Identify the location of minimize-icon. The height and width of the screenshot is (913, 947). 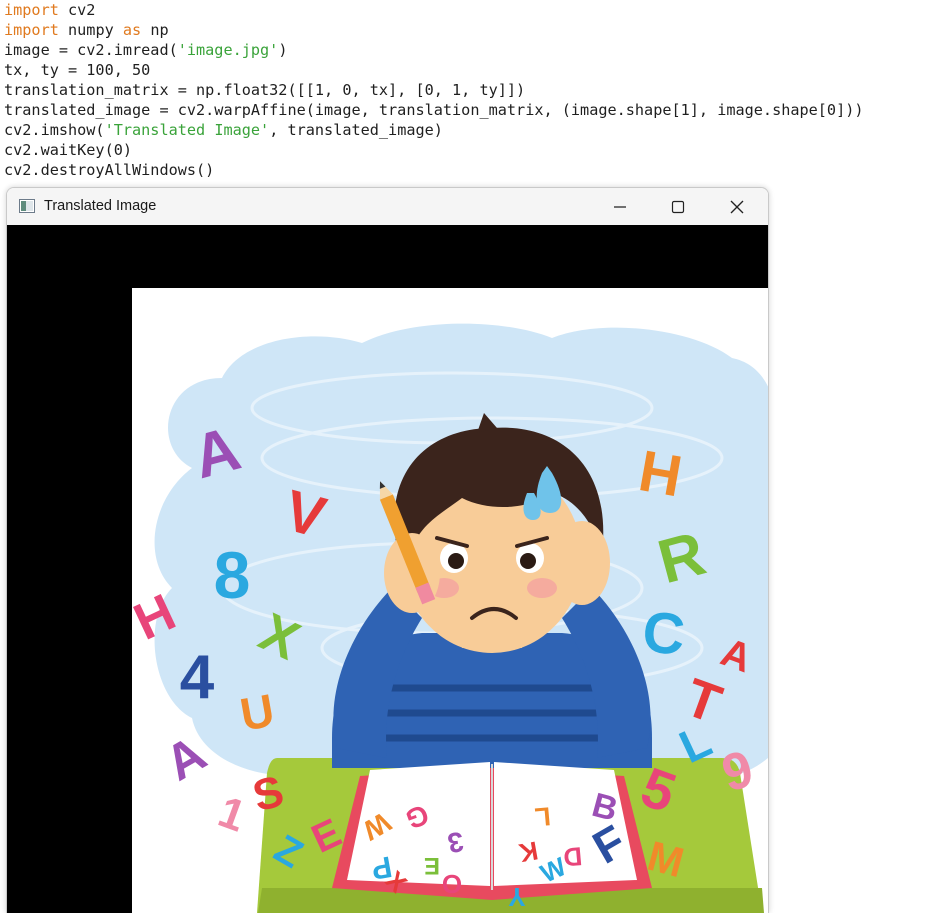
(620, 206).